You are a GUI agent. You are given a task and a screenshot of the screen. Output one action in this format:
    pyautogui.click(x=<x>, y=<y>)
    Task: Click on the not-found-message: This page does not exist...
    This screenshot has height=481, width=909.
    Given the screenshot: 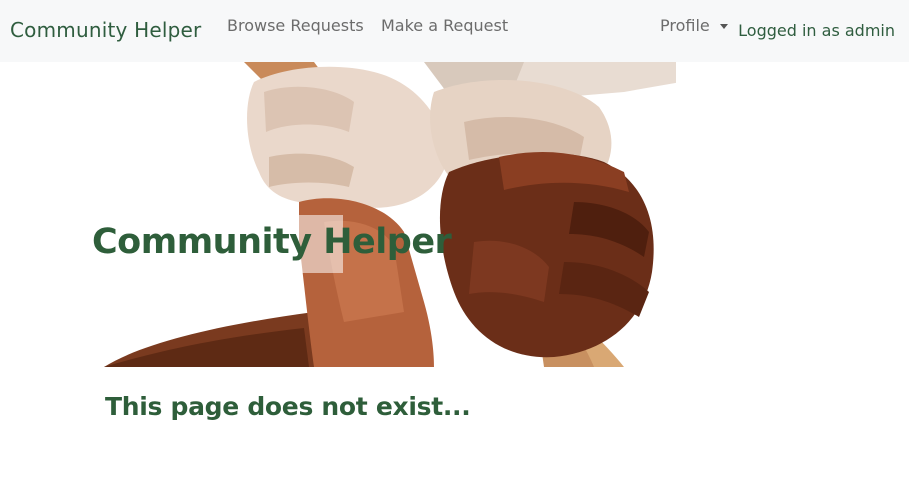 What is the action you would take?
    pyautogui.click(x=288, y=406)
    